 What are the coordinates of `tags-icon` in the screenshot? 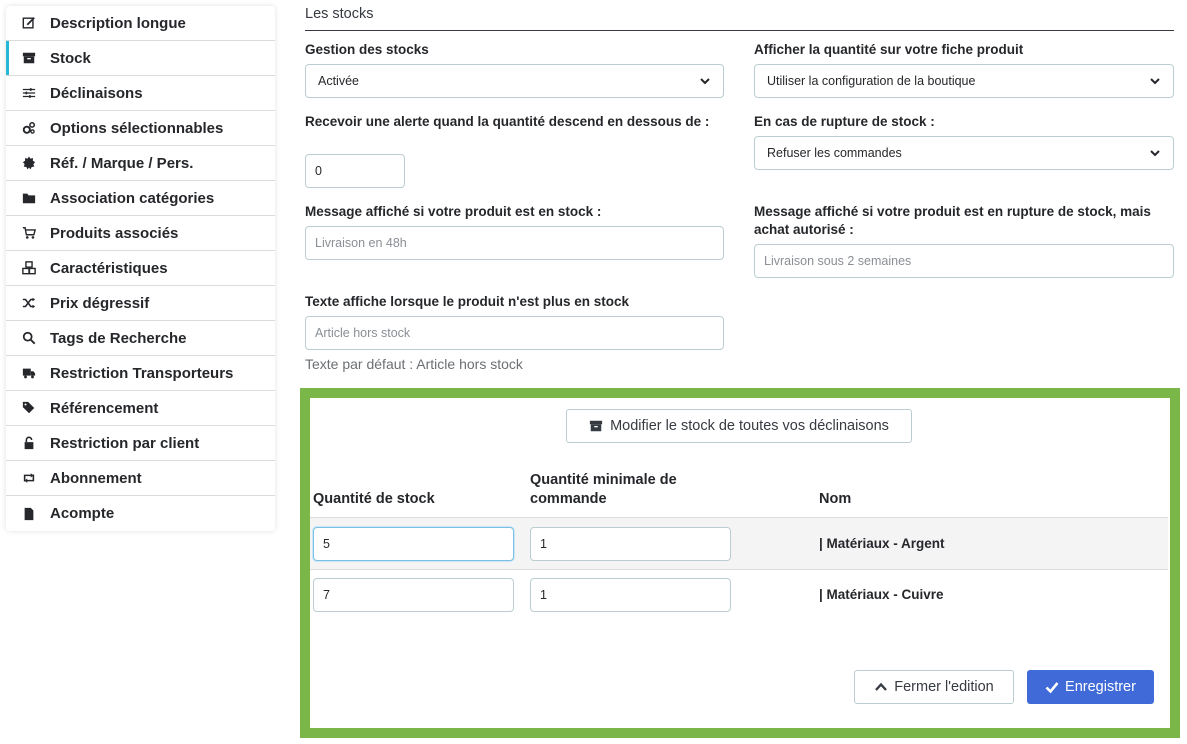 It's located at (29, 408).